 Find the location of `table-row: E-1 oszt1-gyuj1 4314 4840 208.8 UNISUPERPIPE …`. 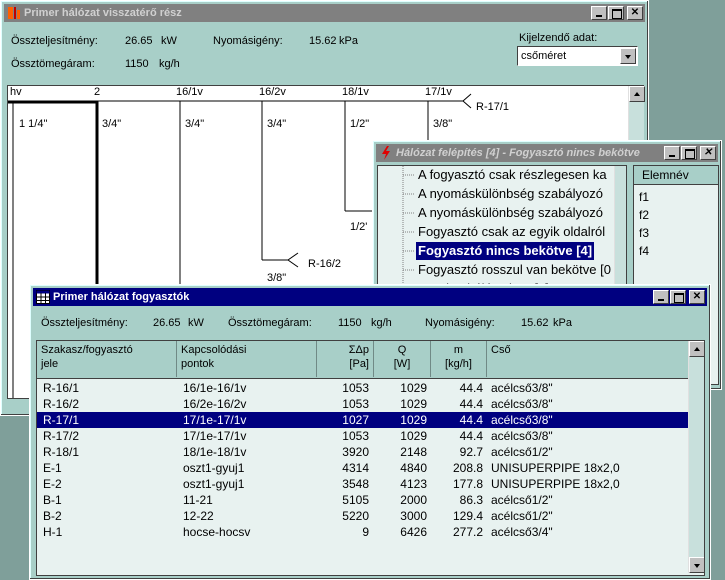

table-row: E-1 oszt1-gyuj1 4314 4840 208.8 UNISUPERPIPE … is located at coordinates (362, 468).